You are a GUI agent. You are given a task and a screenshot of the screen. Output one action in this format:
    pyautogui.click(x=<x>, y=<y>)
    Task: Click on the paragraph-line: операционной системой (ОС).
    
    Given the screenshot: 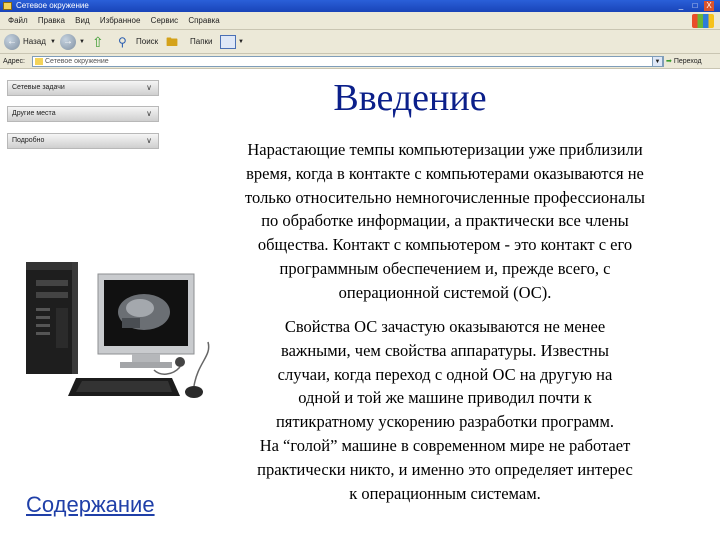 What is the action you would take?
    pyautogui.click(x=445, y=292)
    